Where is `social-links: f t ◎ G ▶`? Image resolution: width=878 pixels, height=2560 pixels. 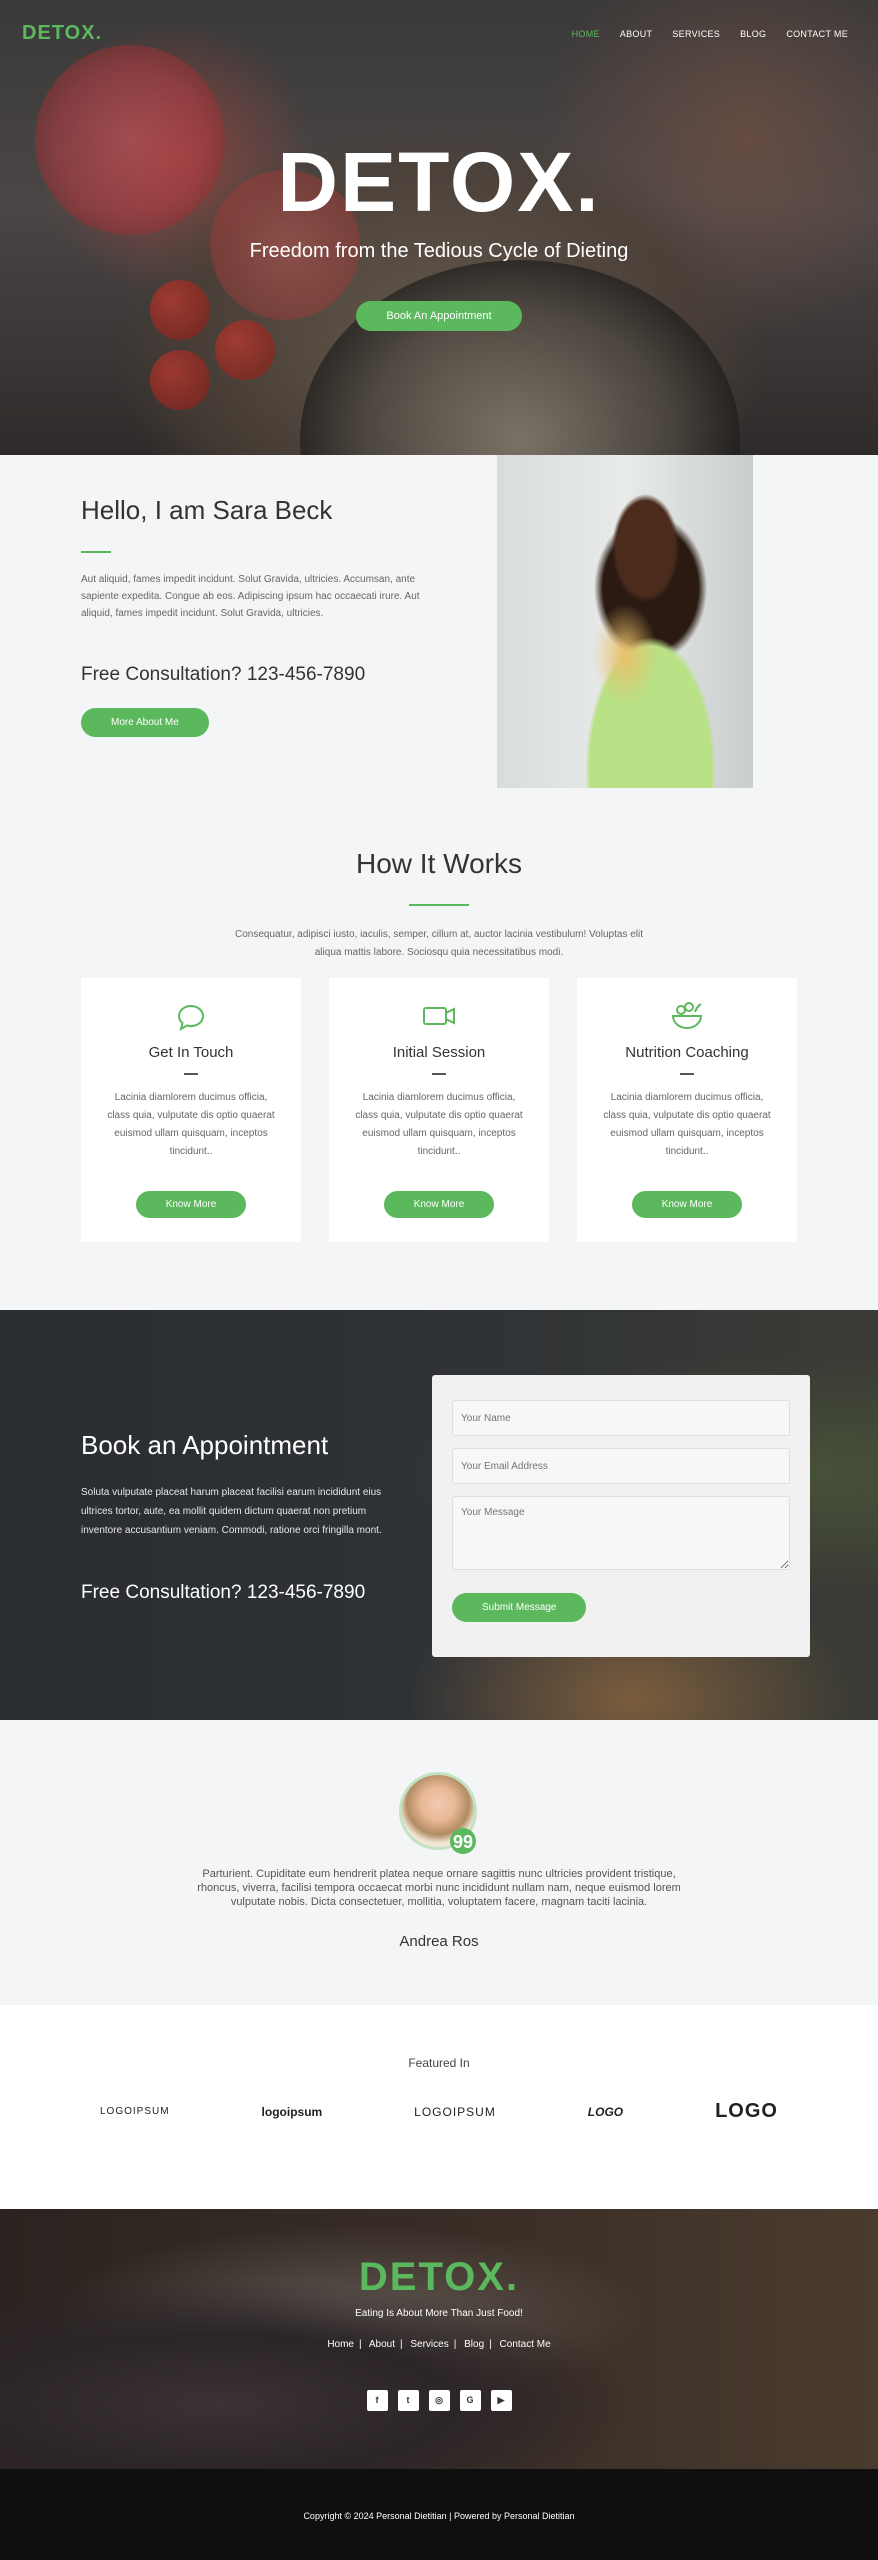 social-links: f t ◎ G ▶ is located at coordinates (439, 2400).